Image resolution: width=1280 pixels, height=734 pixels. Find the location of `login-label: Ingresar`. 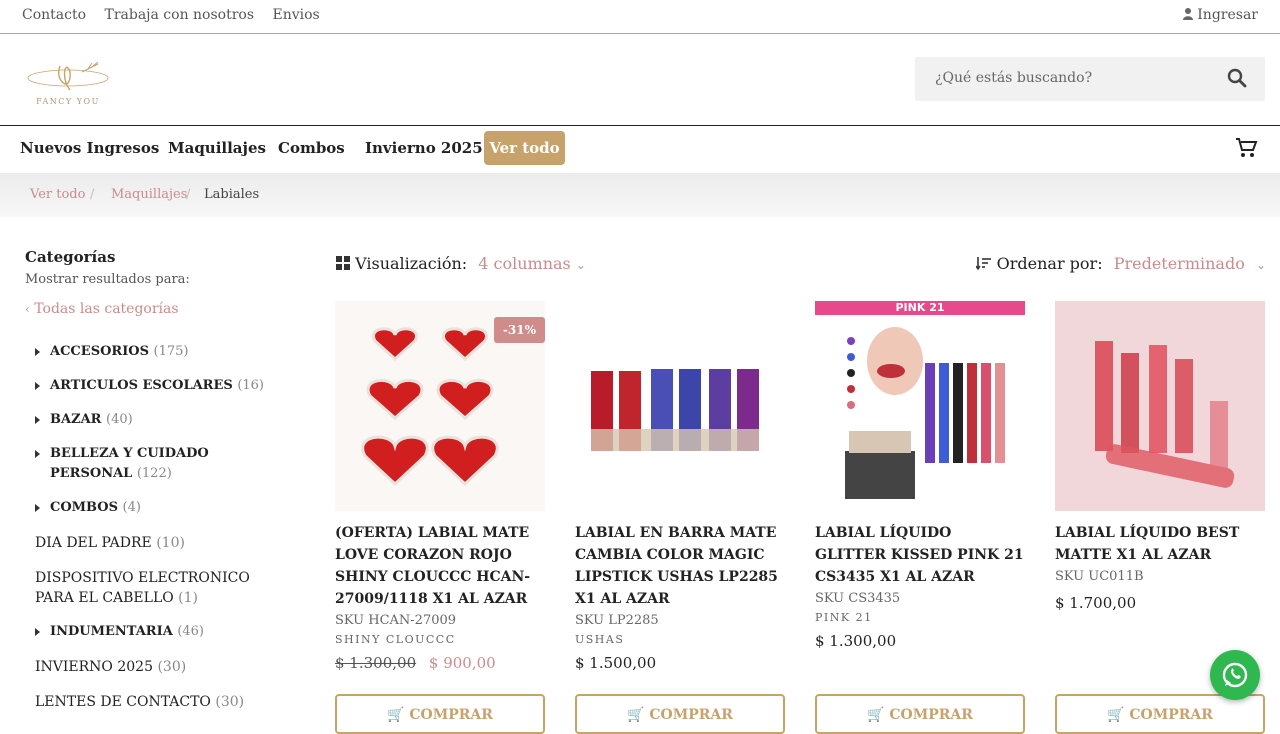

login-label: Ingresar is located at coordinates (1227, 15).